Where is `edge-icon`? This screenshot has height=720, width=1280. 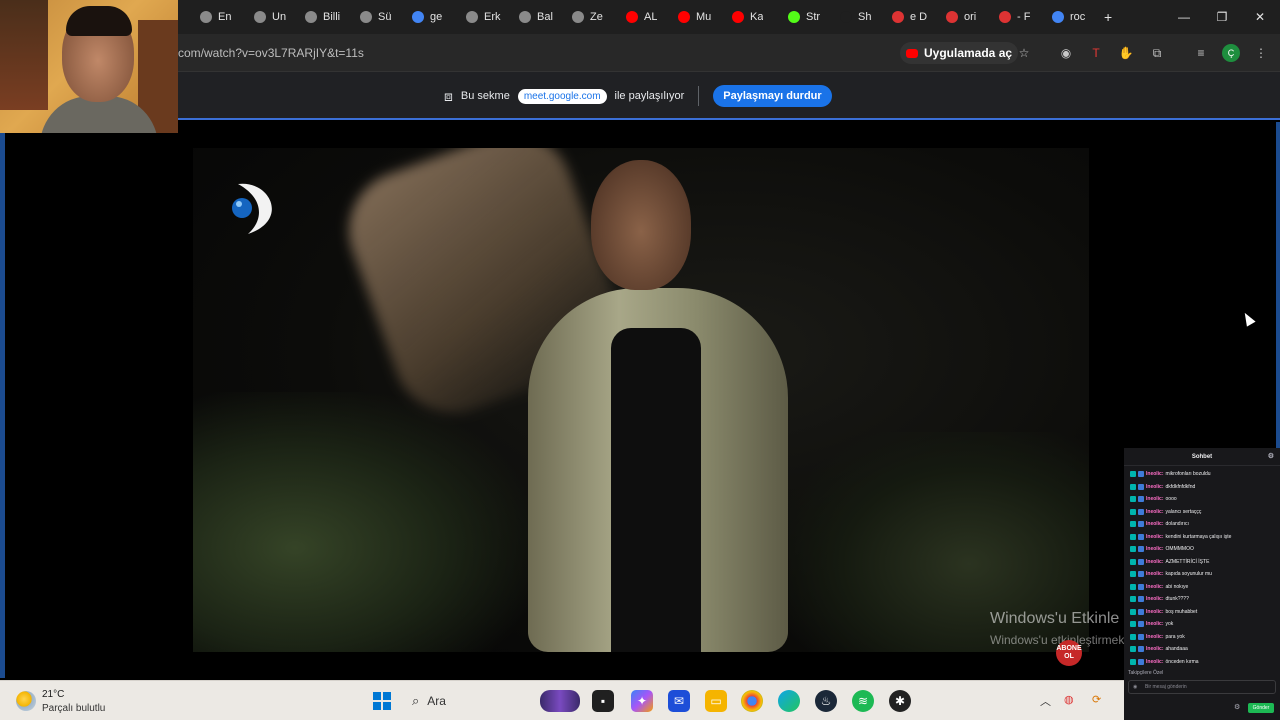
edge-icon is located at coordinates (789, 701).